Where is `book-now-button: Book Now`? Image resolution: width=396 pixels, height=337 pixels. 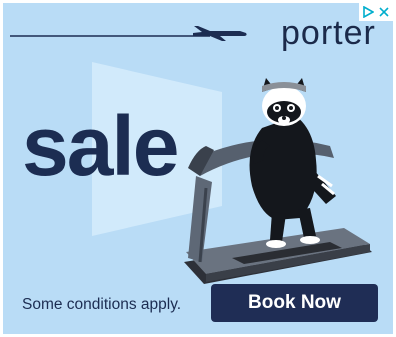
book-now-button: Book Now is located at coordinates (294, 303).